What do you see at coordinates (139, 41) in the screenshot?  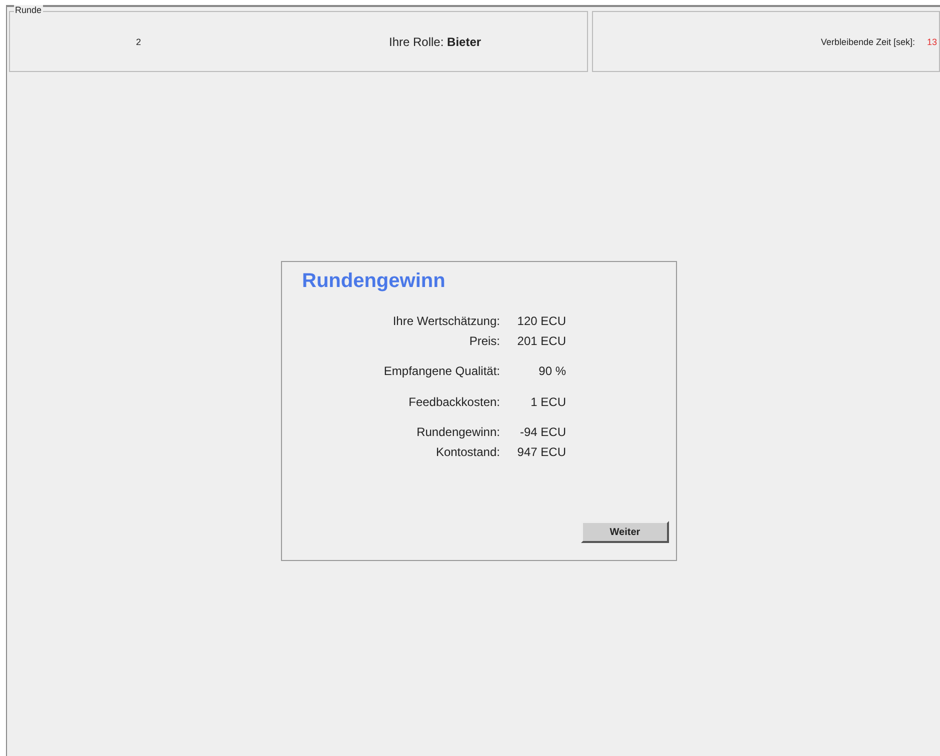 I see `round-number: 2` at bounding box center [139, 41].